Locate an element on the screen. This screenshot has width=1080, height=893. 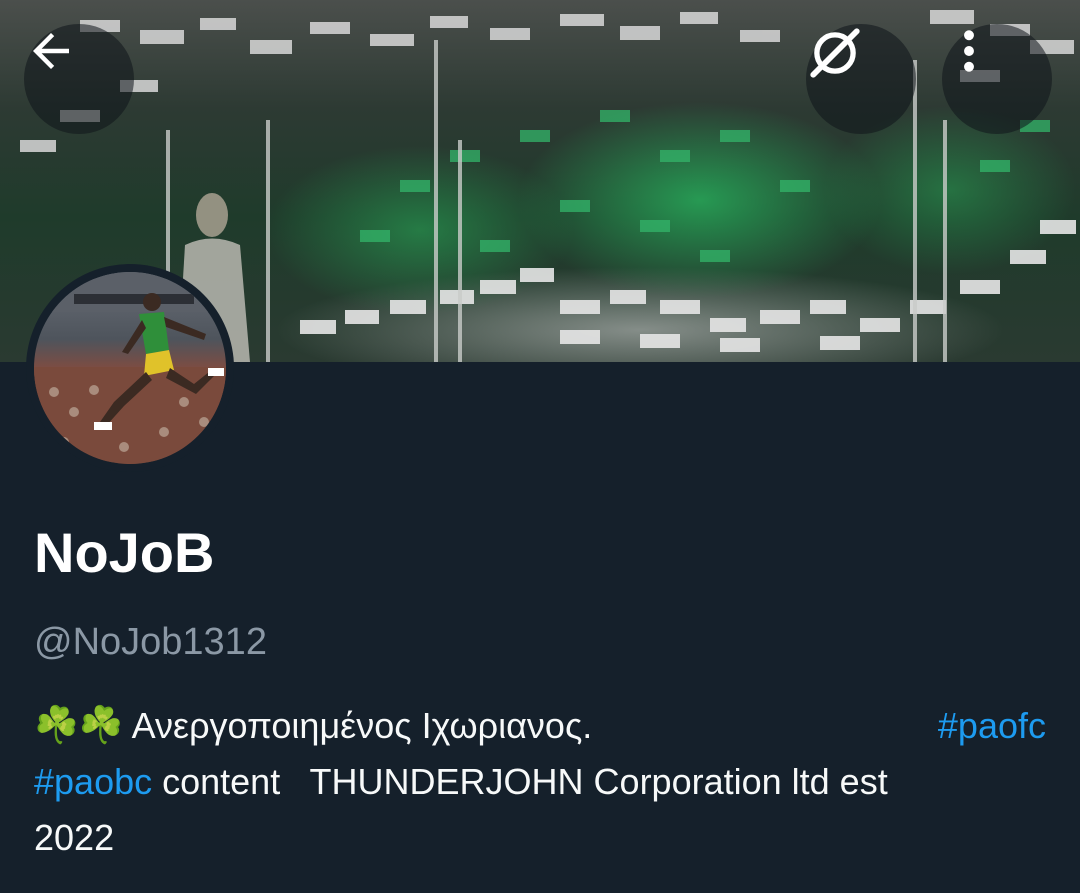
display-name: NoJoB is located at coordinates (124, 552).